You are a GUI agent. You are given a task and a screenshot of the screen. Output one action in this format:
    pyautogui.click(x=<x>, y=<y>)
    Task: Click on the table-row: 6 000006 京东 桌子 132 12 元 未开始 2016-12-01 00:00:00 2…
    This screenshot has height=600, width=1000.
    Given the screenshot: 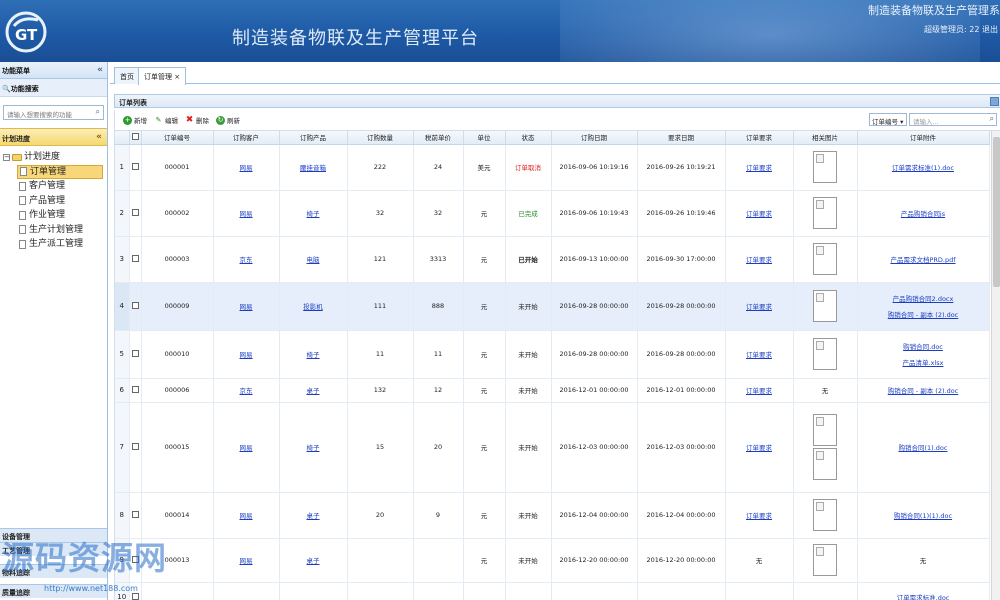 What is the action you would take?
    pyautogui.click(x=552, y=390)
    